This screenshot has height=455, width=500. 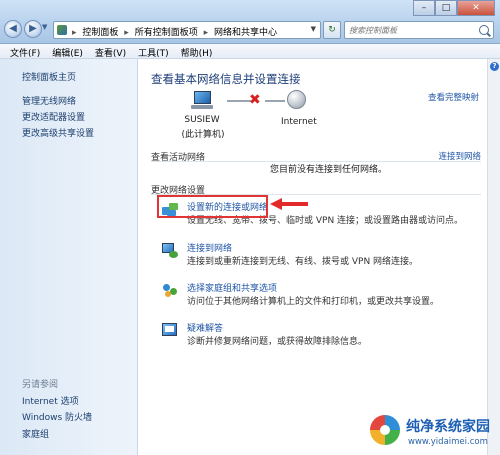 What do you see at coordinates (25, 51) in the screenshot?
I see `menu-file: 文件(F)` at bounding box center [25, 51].